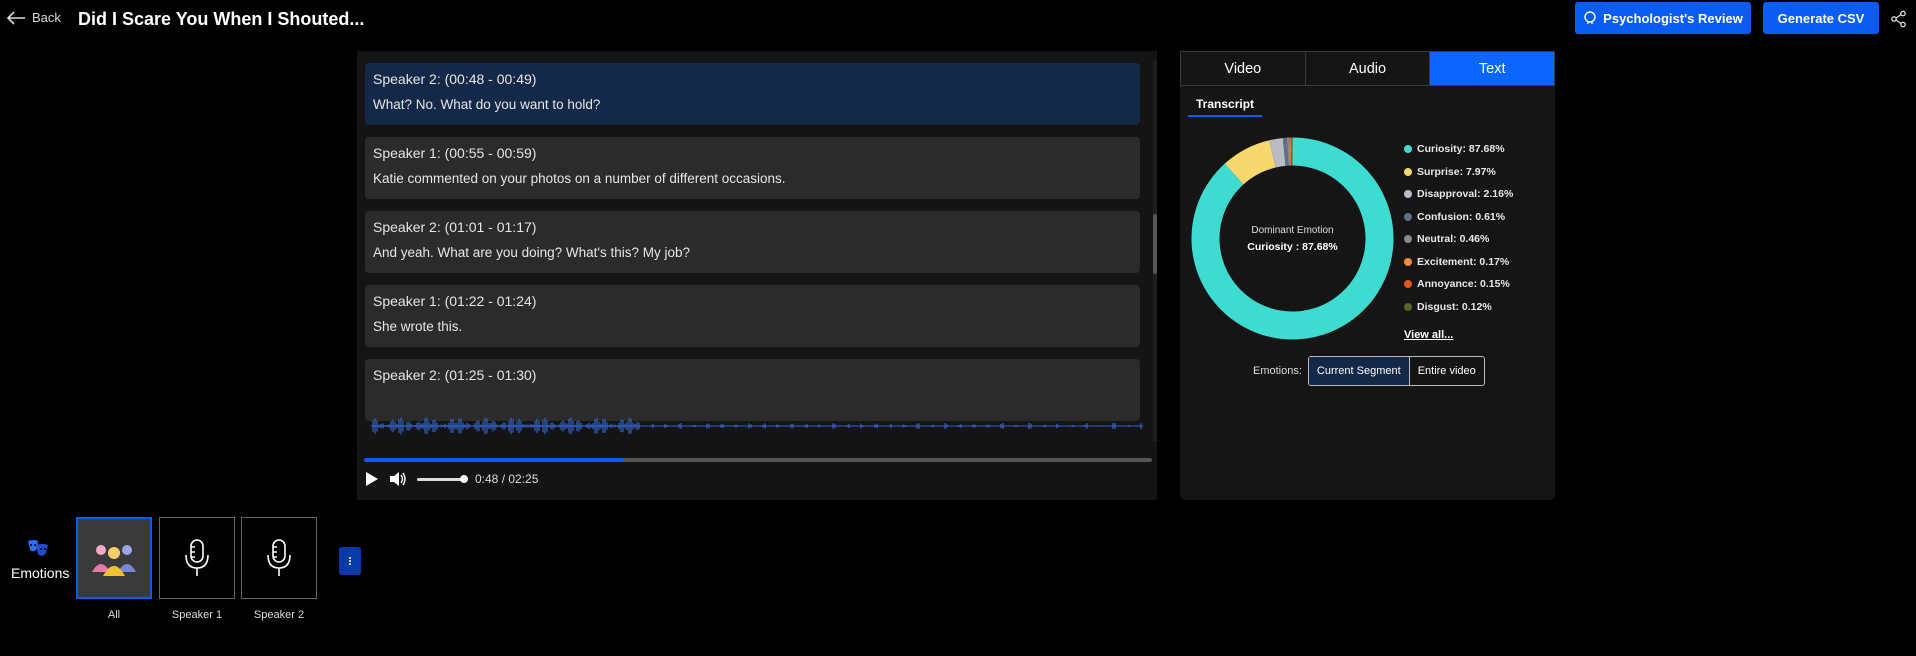 The width and height of the screenshot is (1916, 656). I want to click on playback-progress-bar, so click(758, 460).